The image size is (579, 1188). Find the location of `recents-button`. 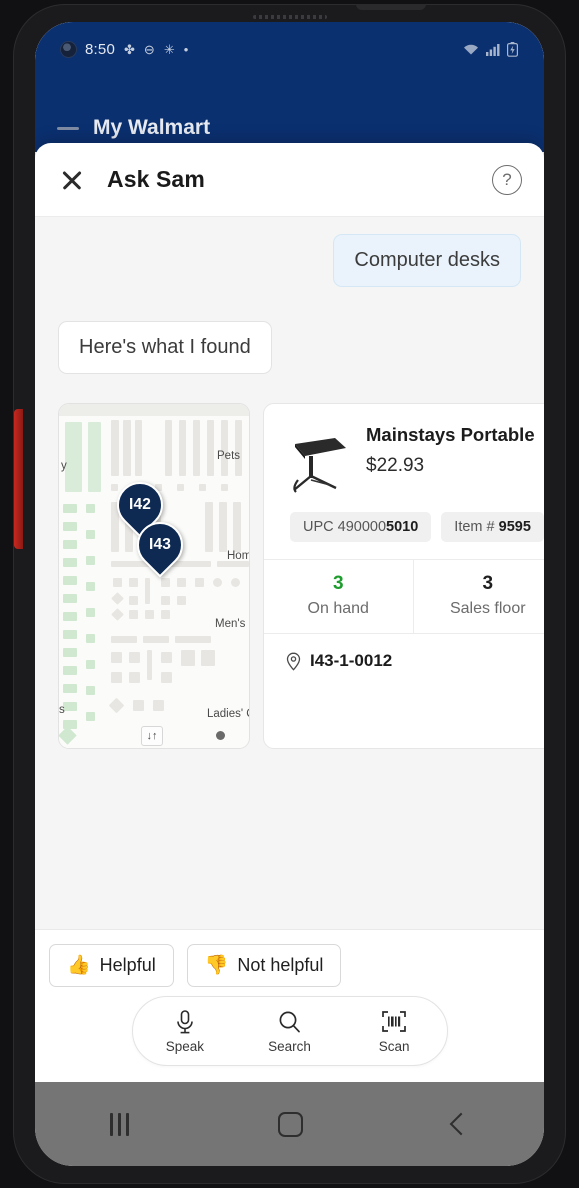

recents-button is located at coordinates (119, 1124).